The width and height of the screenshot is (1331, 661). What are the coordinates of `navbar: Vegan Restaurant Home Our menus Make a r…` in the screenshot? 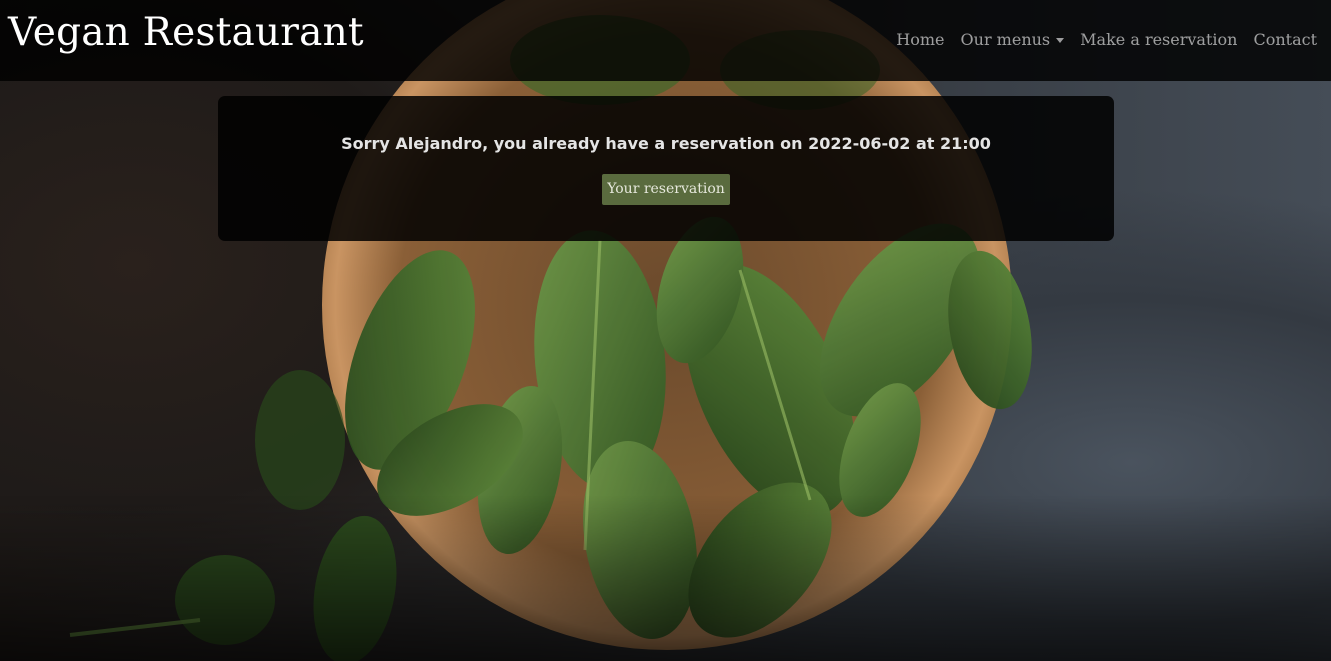 It's located at (665, 40).